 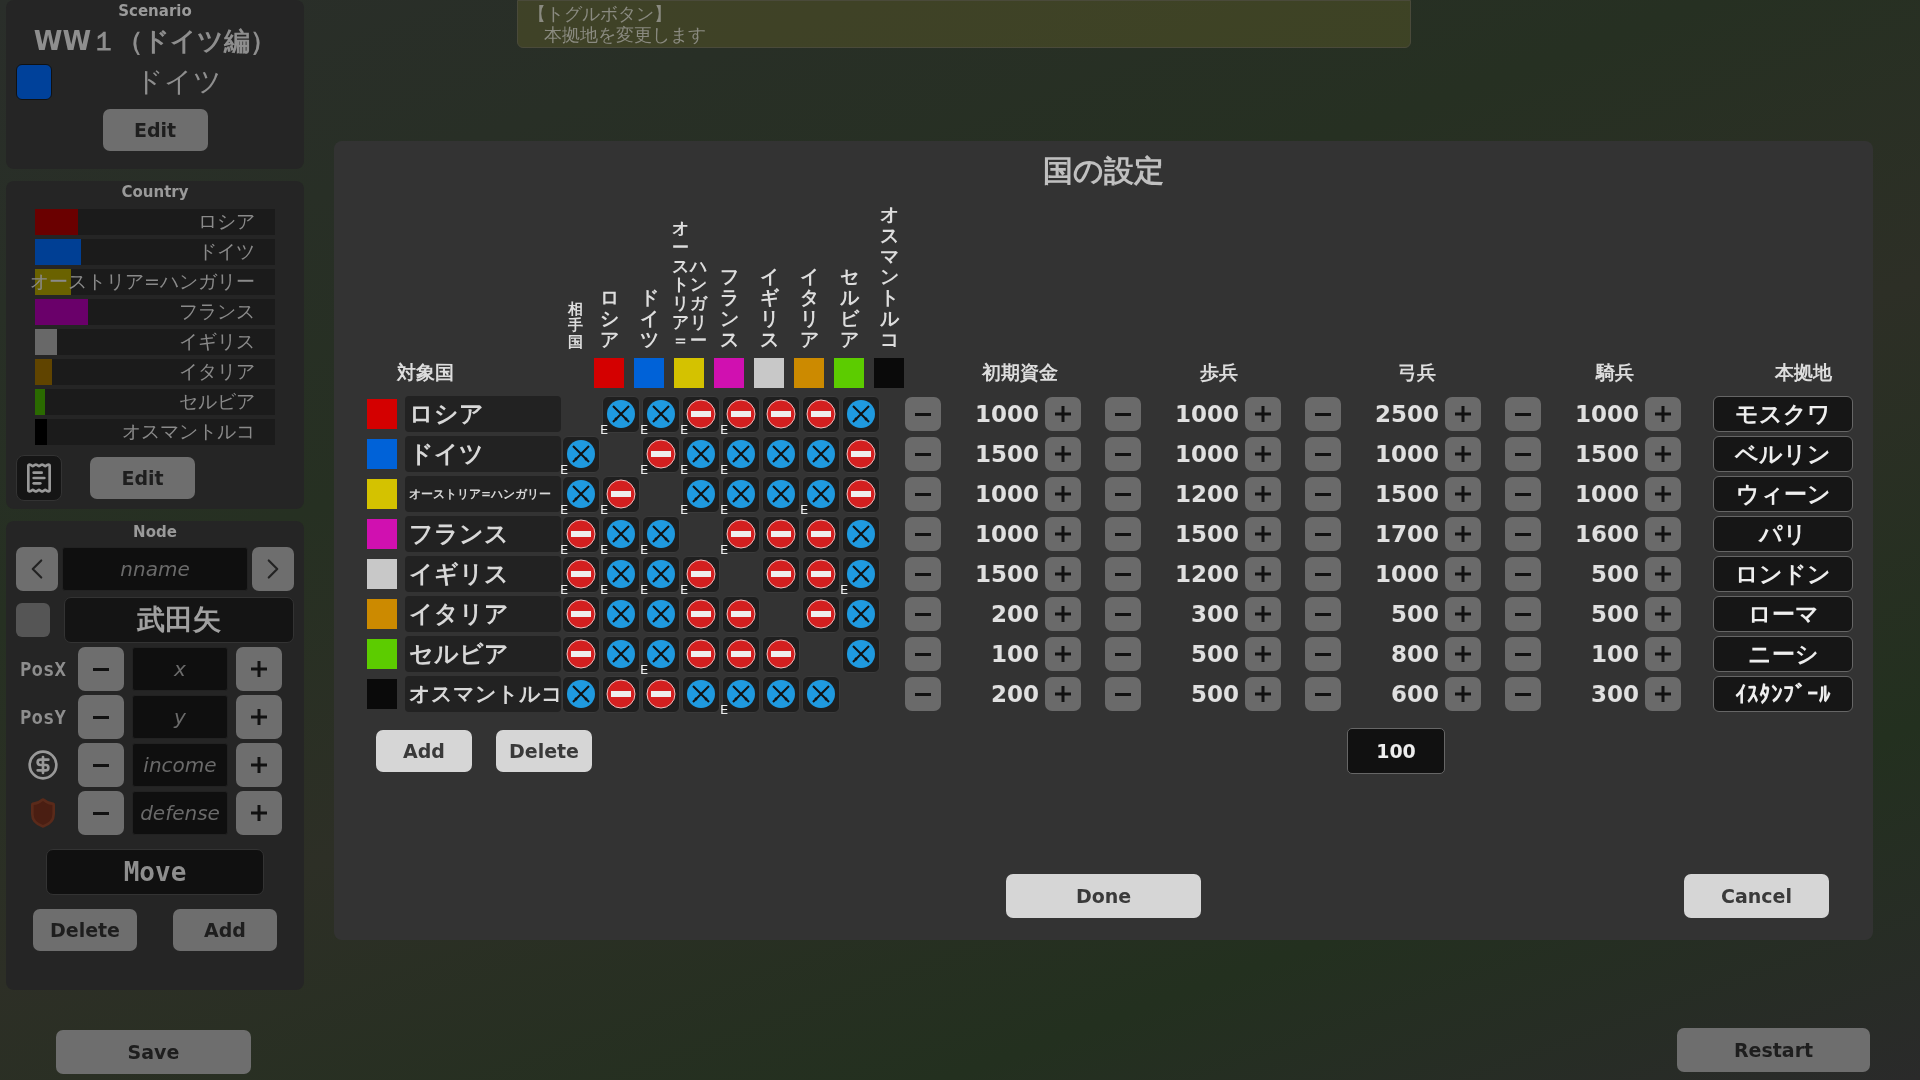 What do you see at coordinates (273, 569) in the screenshot?
I see `next-button` at bounding box center [273, 569].